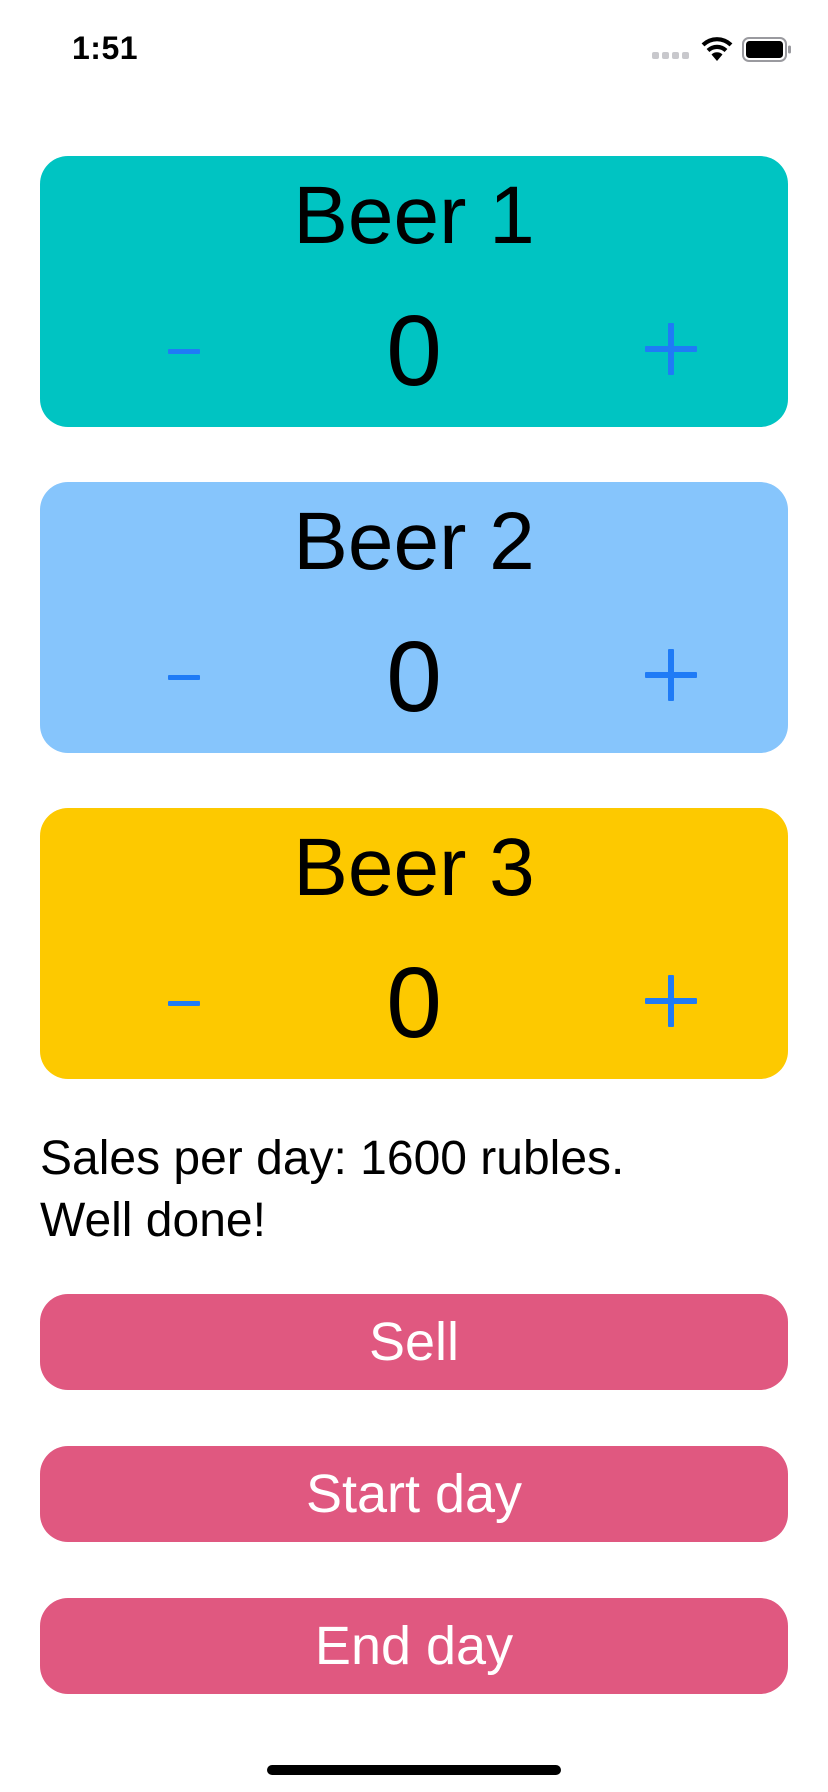 This screenshot has width=828, height=1792. I want to click on sales-total-text: Sales per day: 1600 rubles., so click(332, 1158).